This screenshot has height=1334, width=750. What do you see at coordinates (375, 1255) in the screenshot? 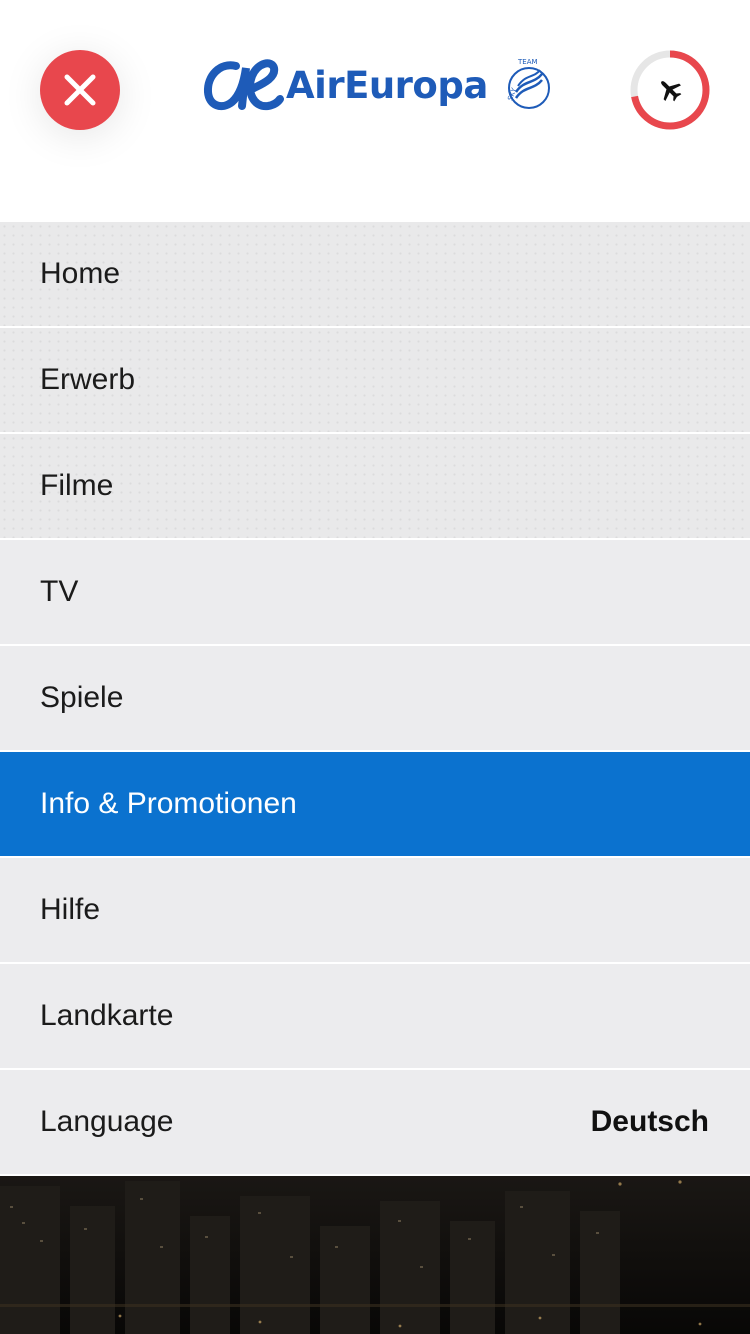
I see `city-night-background` at bounding box center [375, 1255].